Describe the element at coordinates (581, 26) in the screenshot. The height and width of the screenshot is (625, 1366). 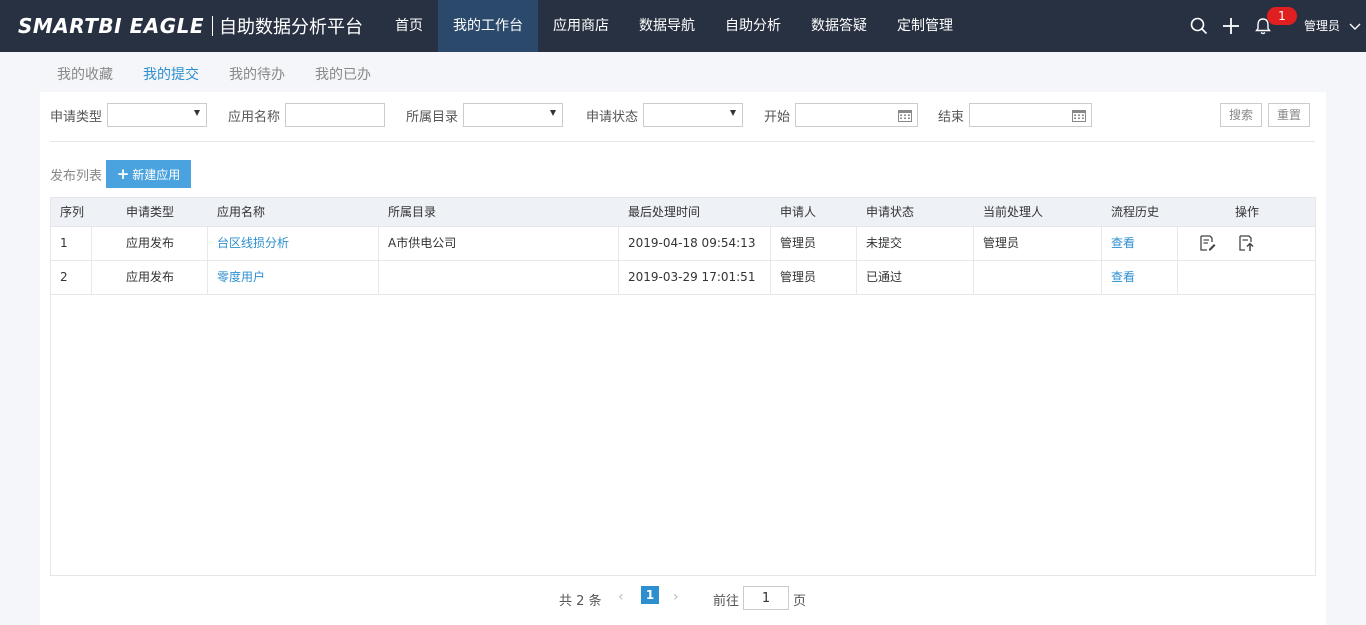
I see `nav-app-store: 应用商店` at that location.